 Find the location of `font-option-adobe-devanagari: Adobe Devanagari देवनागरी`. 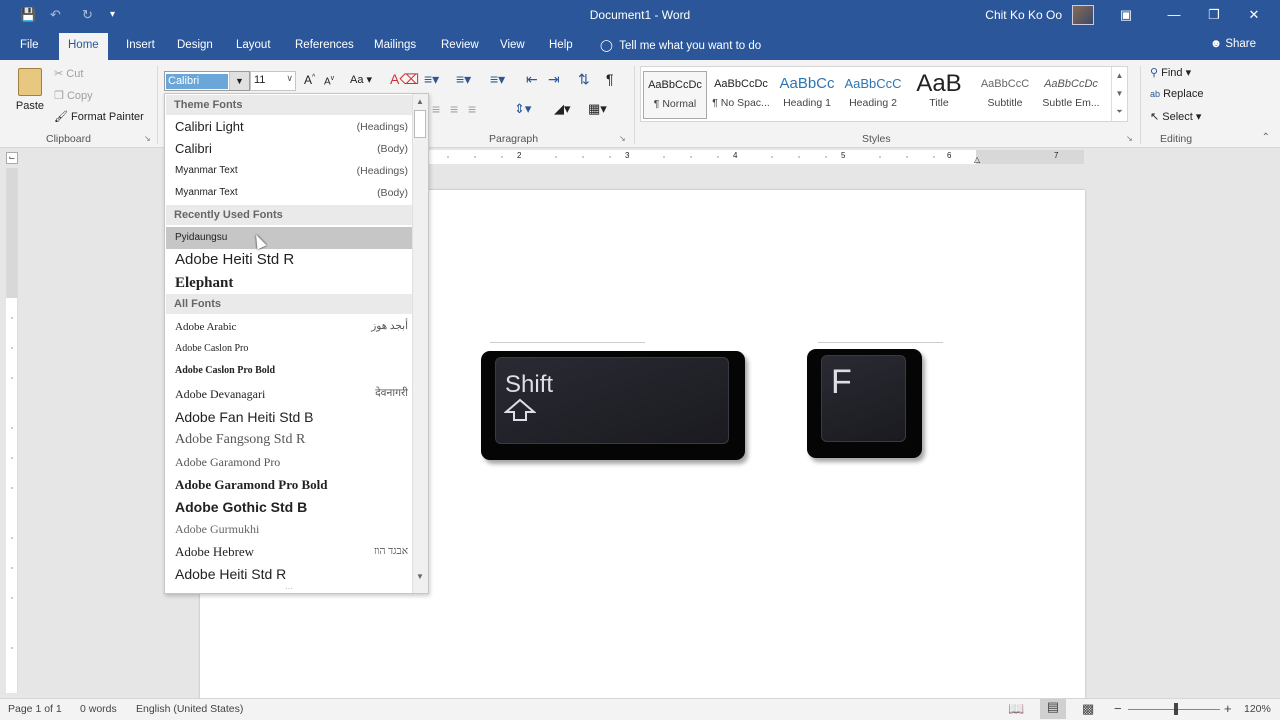

font-option-adobe-devanagari: Adobe Devanagari देवनागरी is located at coordinates (289, 394).